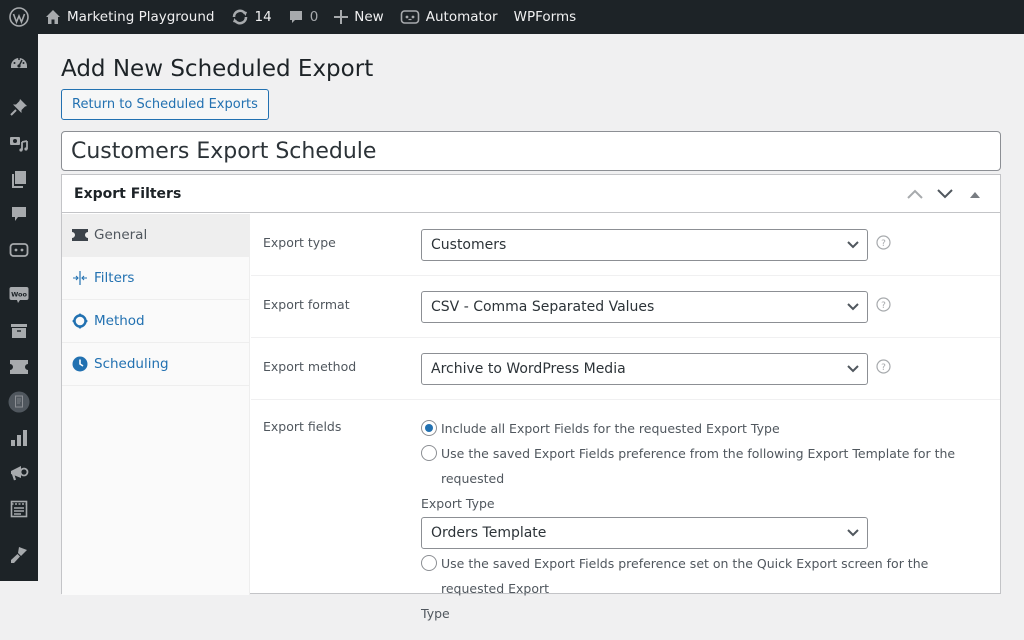  Describe the element at coordinates (644, 245) in the screenshot. I see `export-type-select: Customers` at that location.